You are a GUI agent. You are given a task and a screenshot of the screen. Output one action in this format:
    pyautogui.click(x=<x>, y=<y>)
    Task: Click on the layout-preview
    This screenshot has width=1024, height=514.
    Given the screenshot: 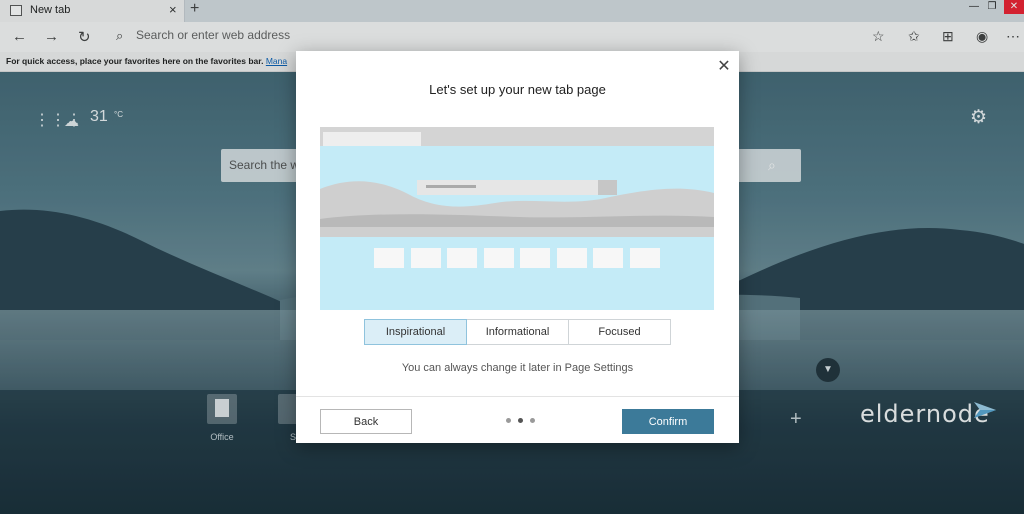 What is the action you would take?
    pyautogui.click(x=517, y=218)
    